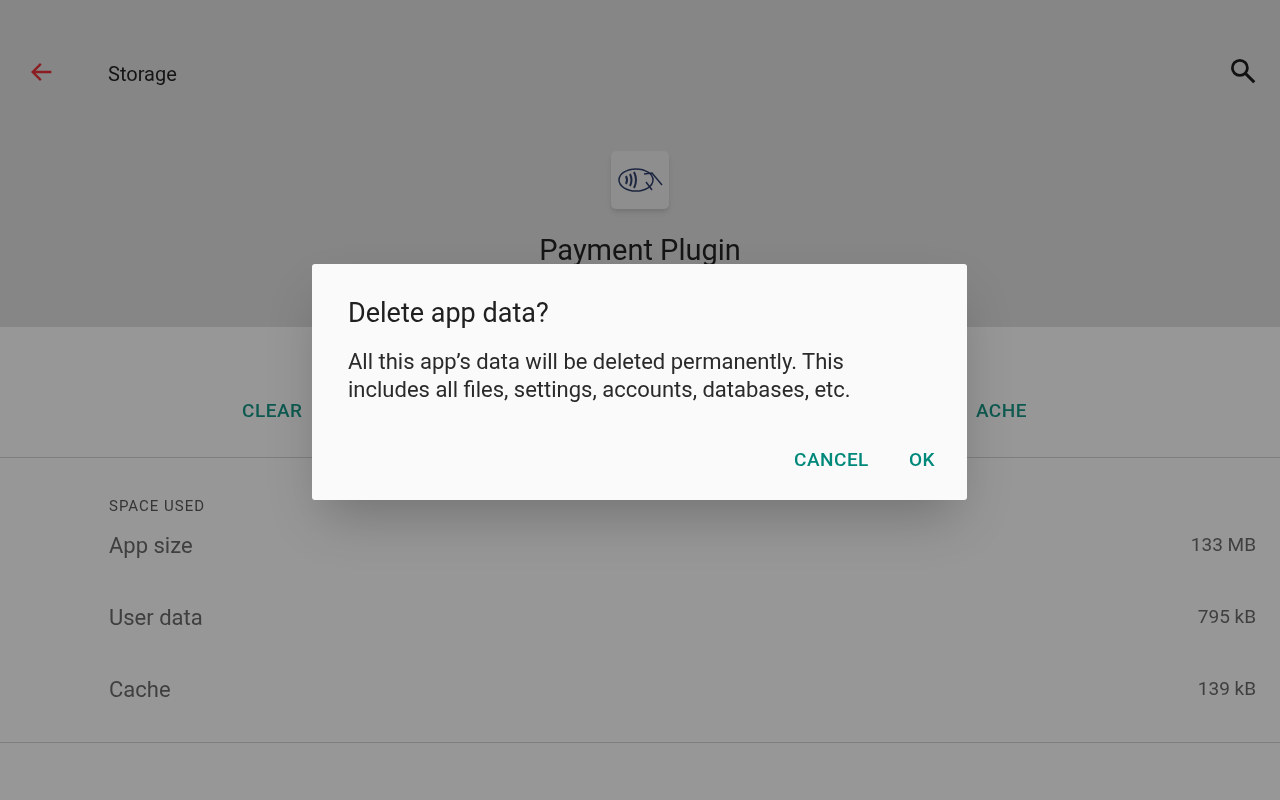 Image resolution: width=1280 pixels, height=800 pixels. Describe the element at coordinates (640, 250) in the screenshot. I see `app-name: Payment Plugin` at that location.